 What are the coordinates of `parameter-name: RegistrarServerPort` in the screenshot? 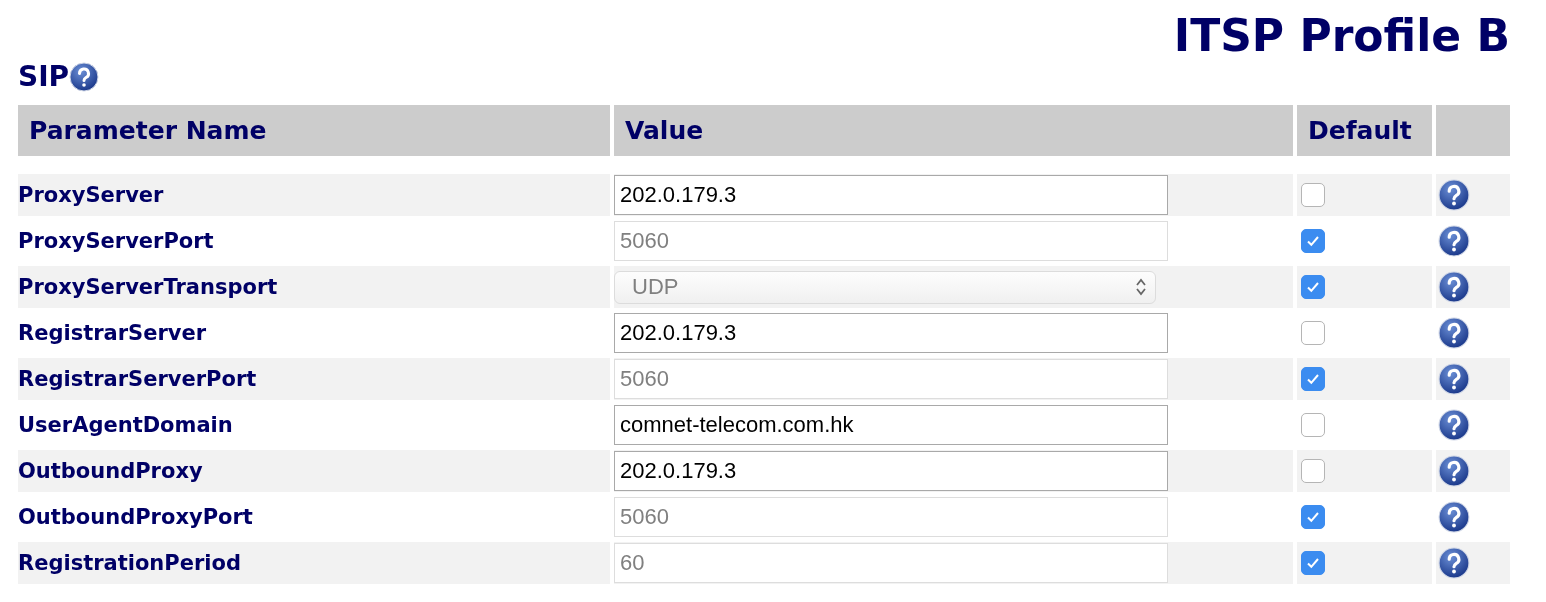 It's located at (137, 379).